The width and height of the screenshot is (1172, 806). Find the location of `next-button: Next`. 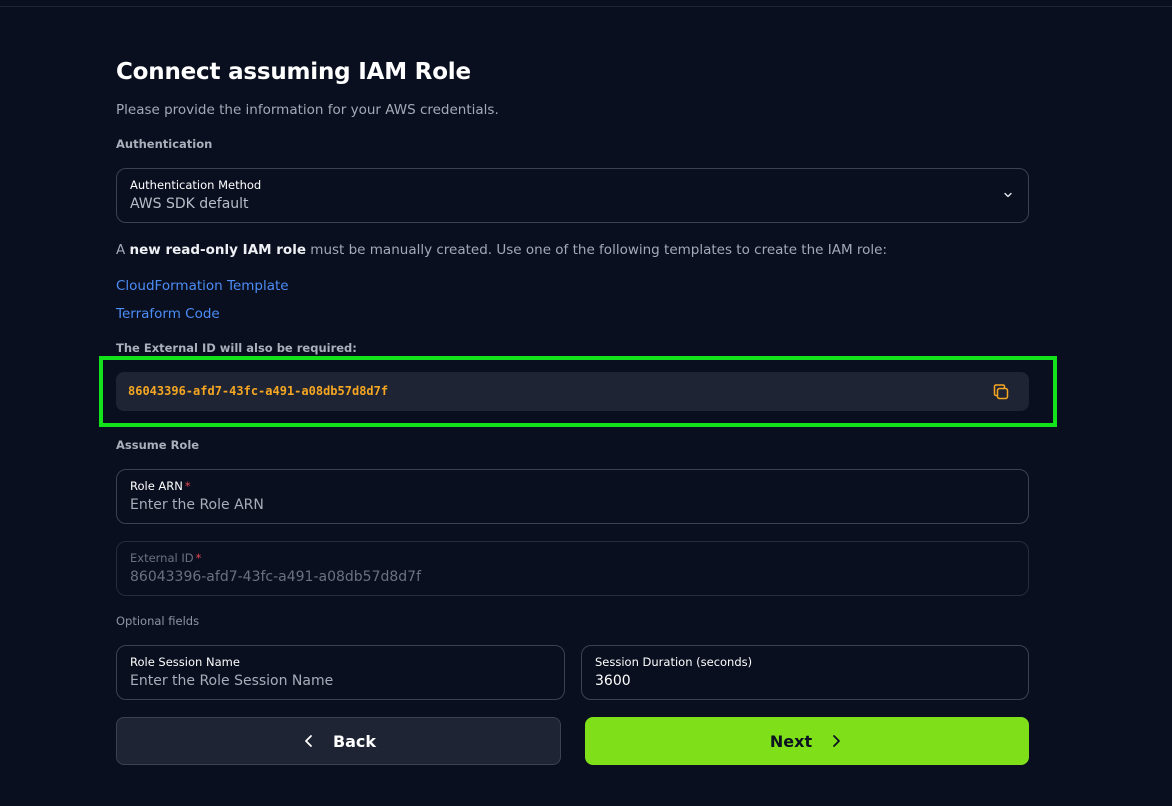

next-button: Next is located at coordinates (807, 741).